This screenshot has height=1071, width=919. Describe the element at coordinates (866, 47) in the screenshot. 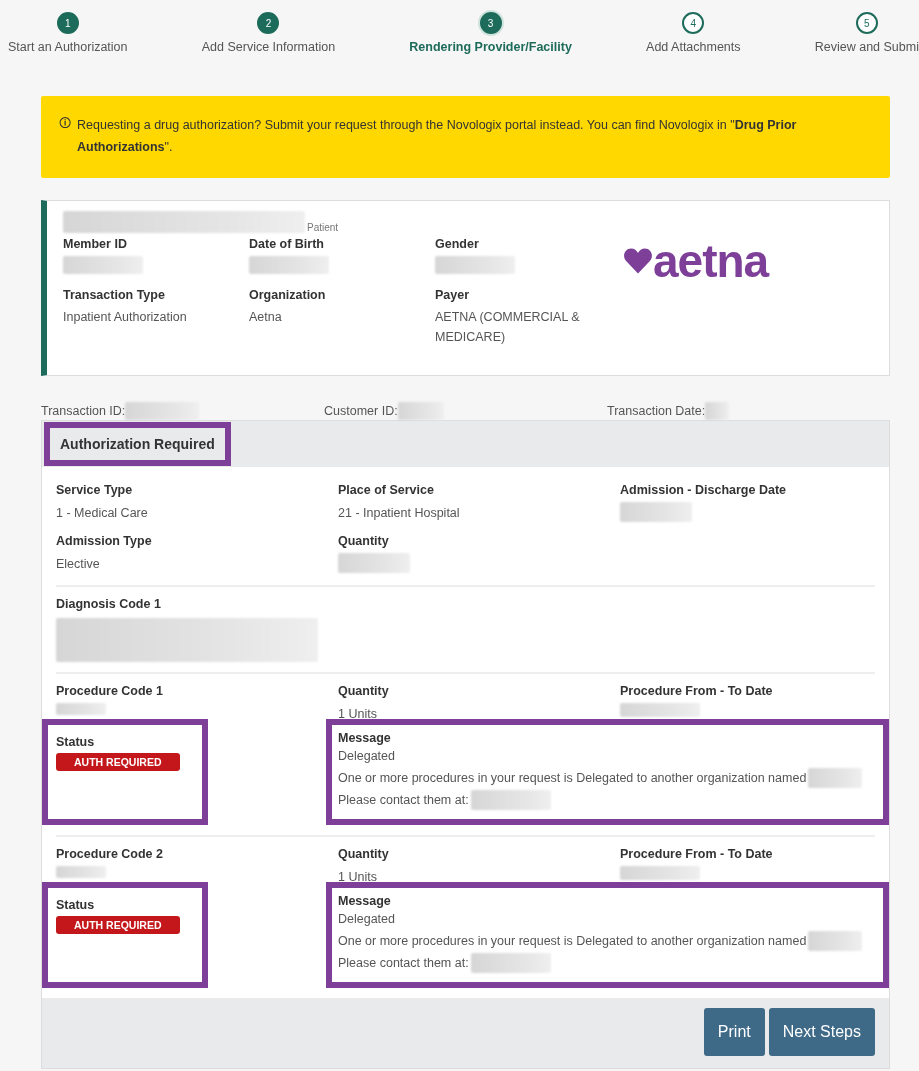

I see `step-label: Review and Submi` at that location.